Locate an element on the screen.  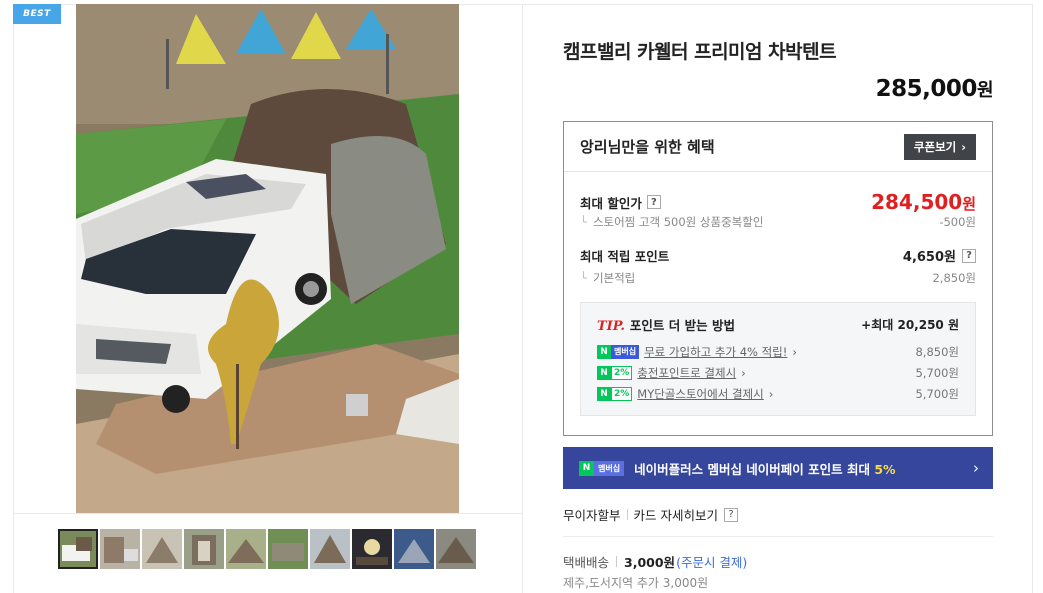
product-price: 285,000원 is located at coordinates (934, 89).